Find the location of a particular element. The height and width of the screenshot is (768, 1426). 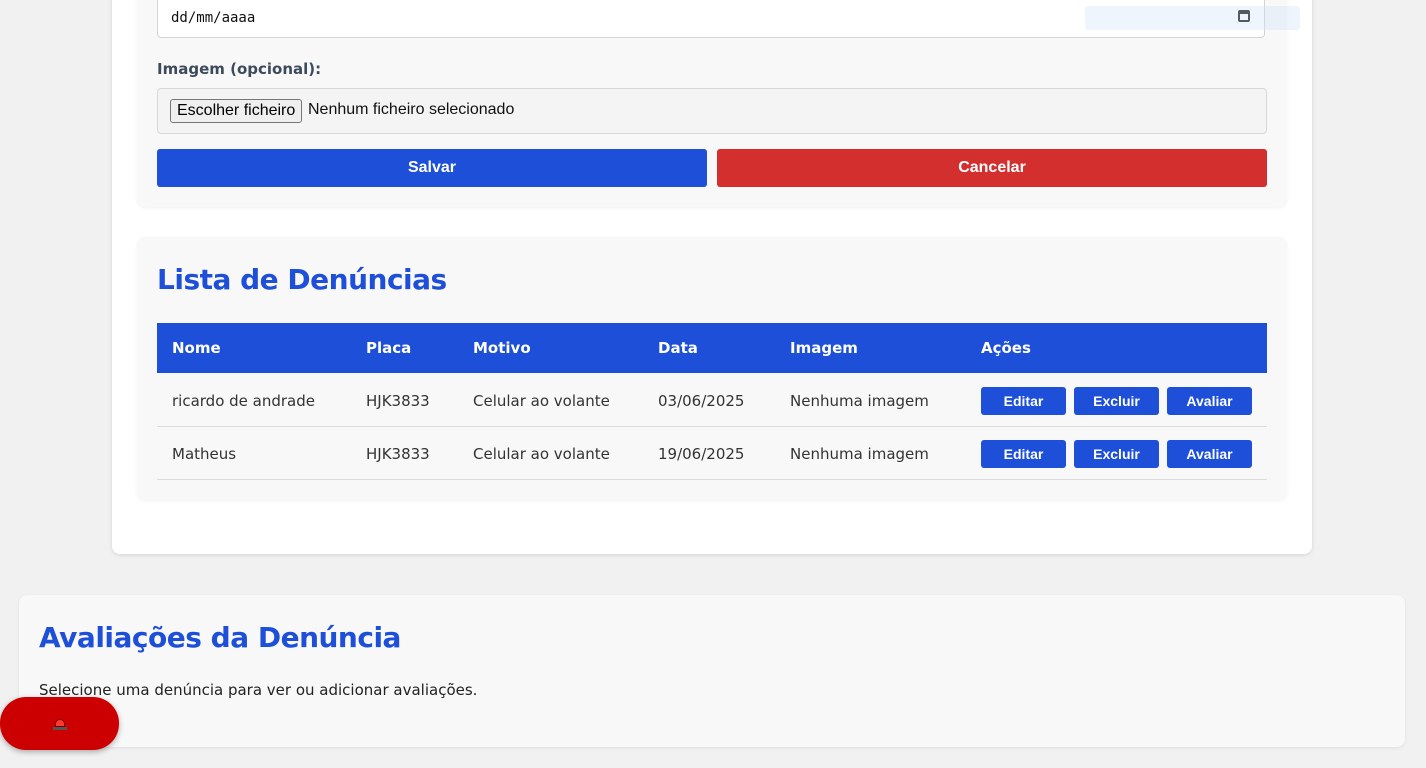

file-status-text: Nenhum ficheiro selecionado is located at coordinates (411, 109).